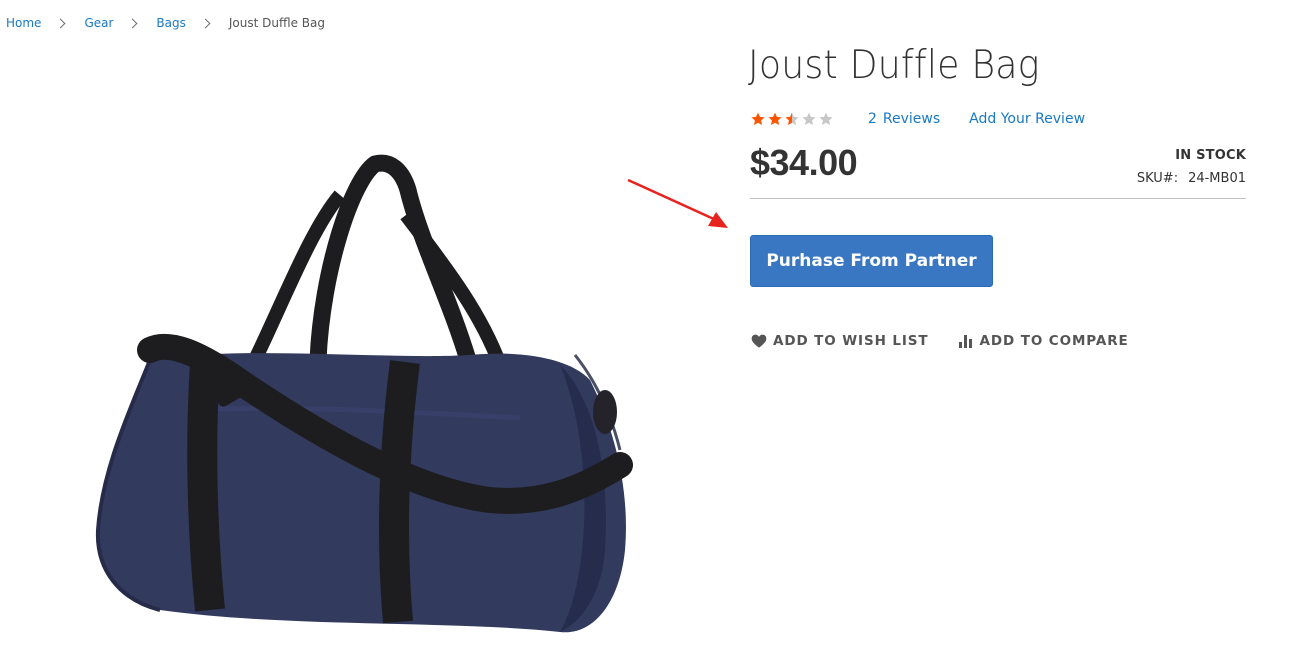 The image size is (1303, 665). What do you see at coordinates (1054, 341) in the screenshot?
I see `add-to-compare-label: ADD TO COMPARE` at bounding box center [1054, 341].